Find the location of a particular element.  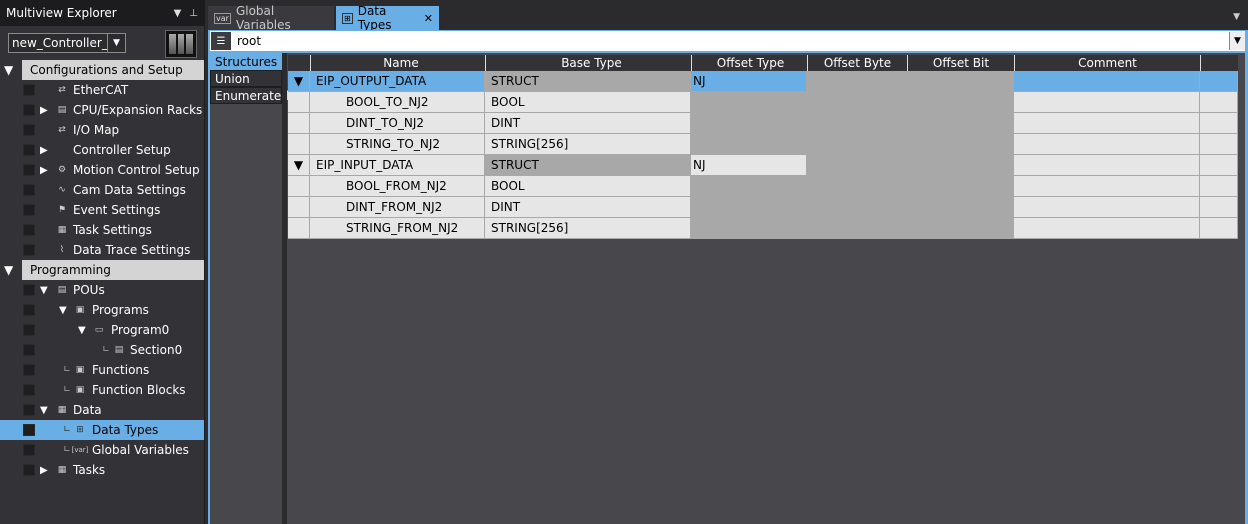

tree-item-task-settings: ▦ Task Settings is located at coordinates (102, 230).